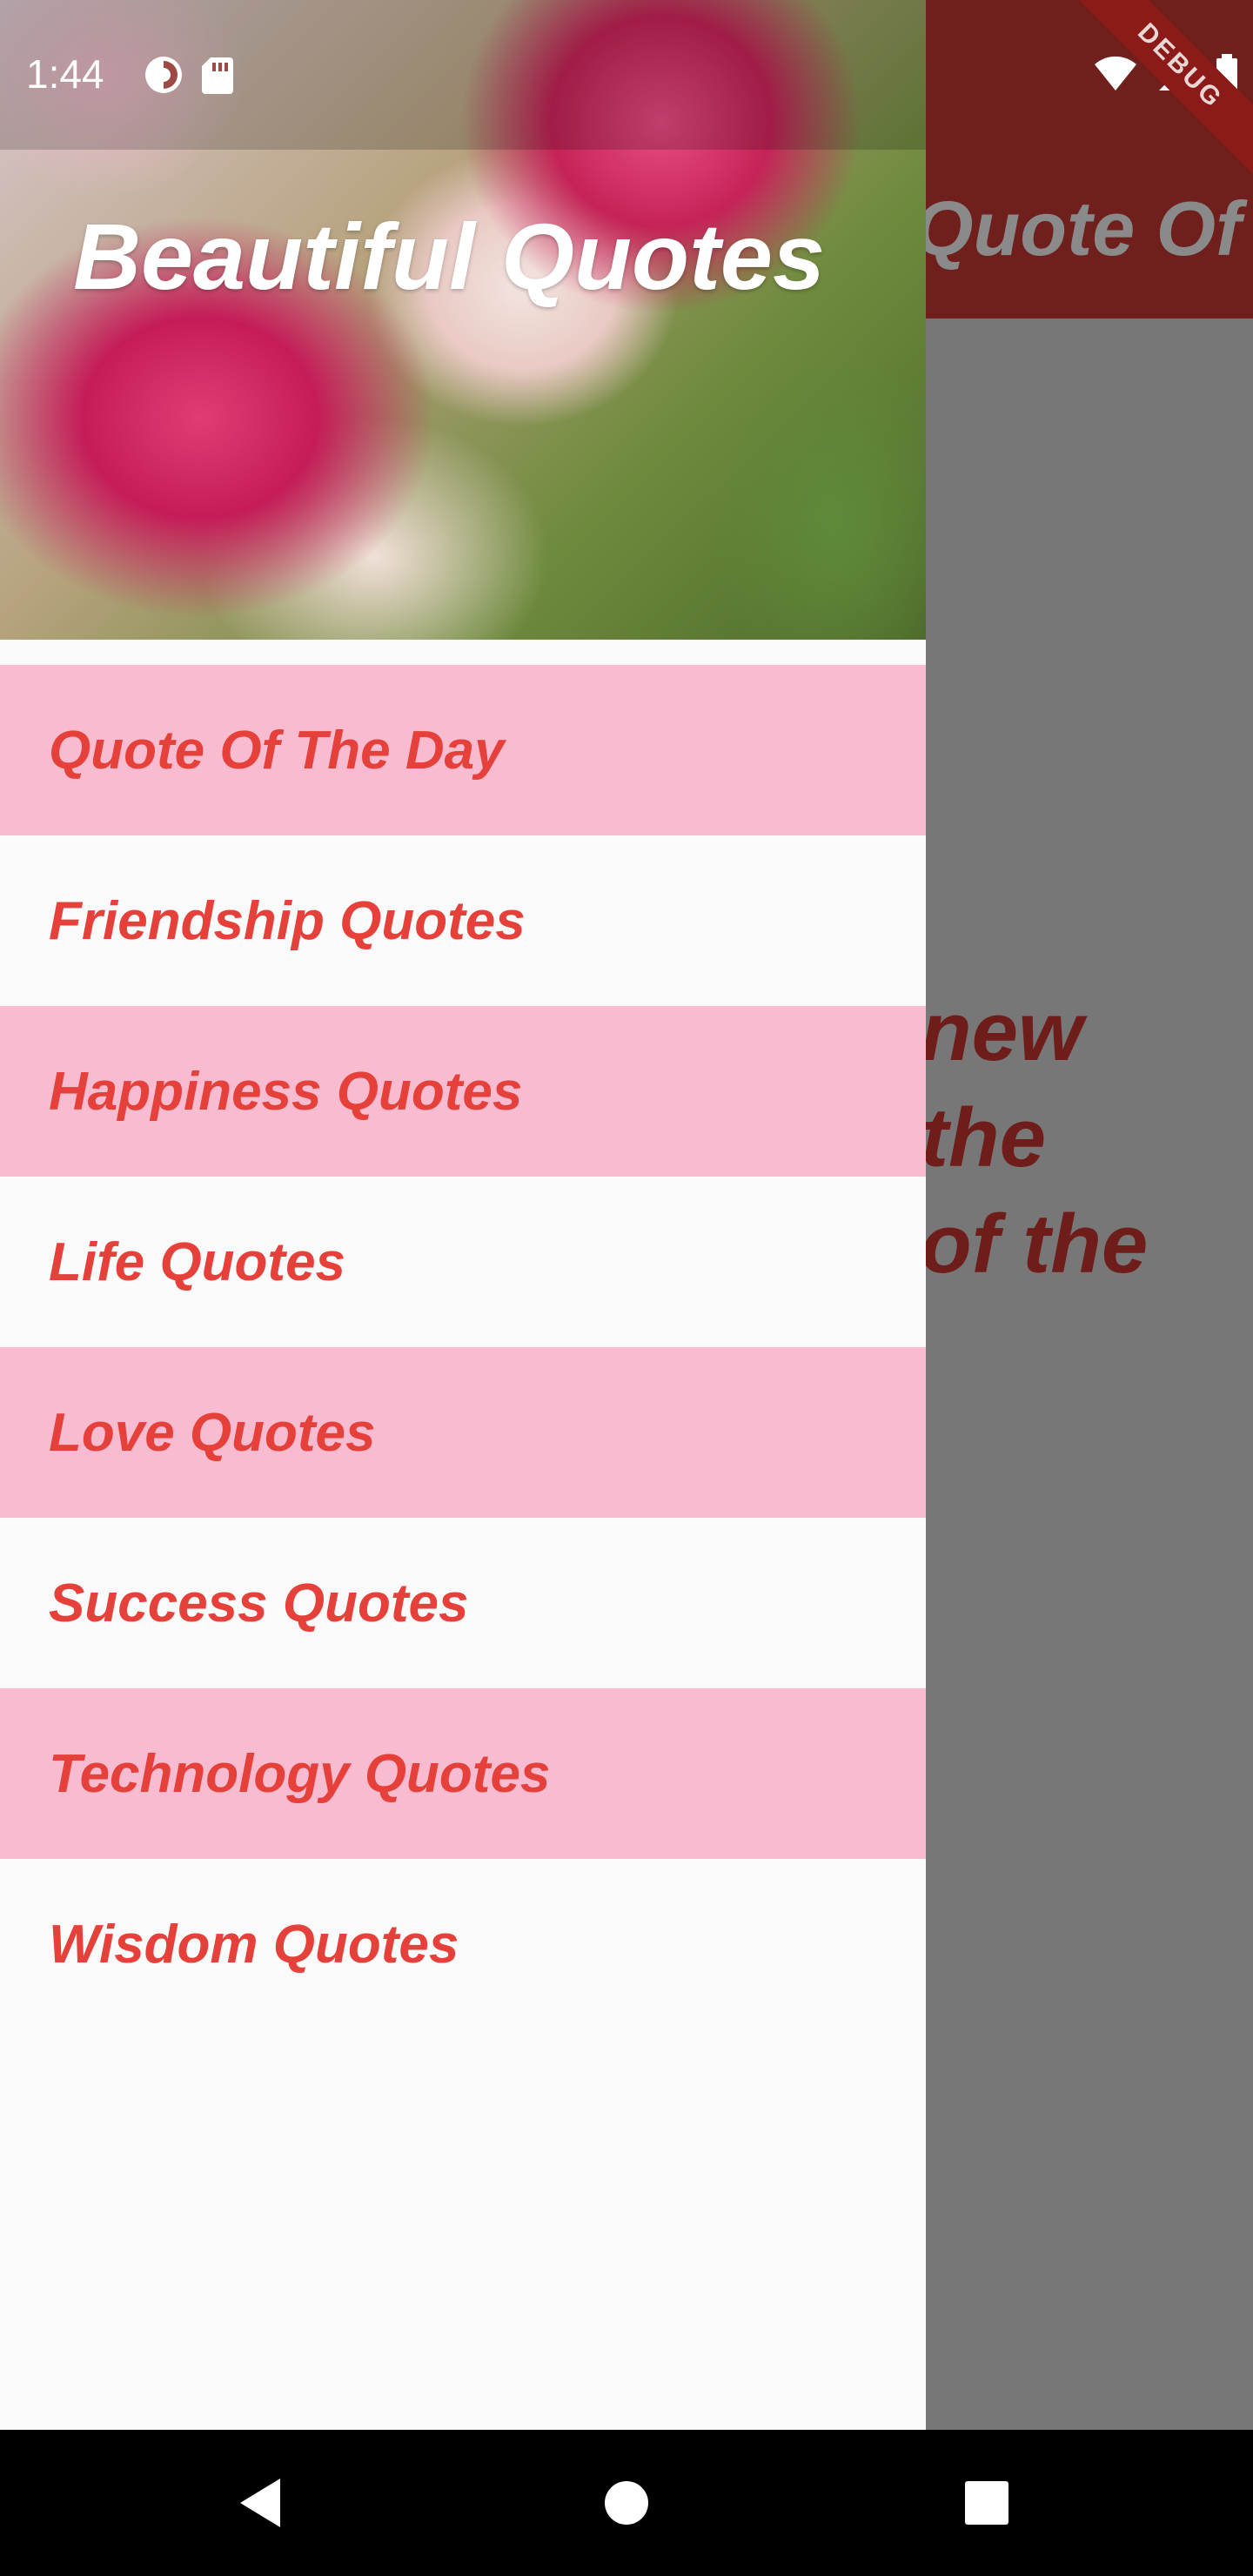 The height and width of the screenshot is (2576, 1253). Describe the element at coordinates (254, 1944) in the screenshot. I see `drawer-item-label: Wisdom Quotes` at that location.